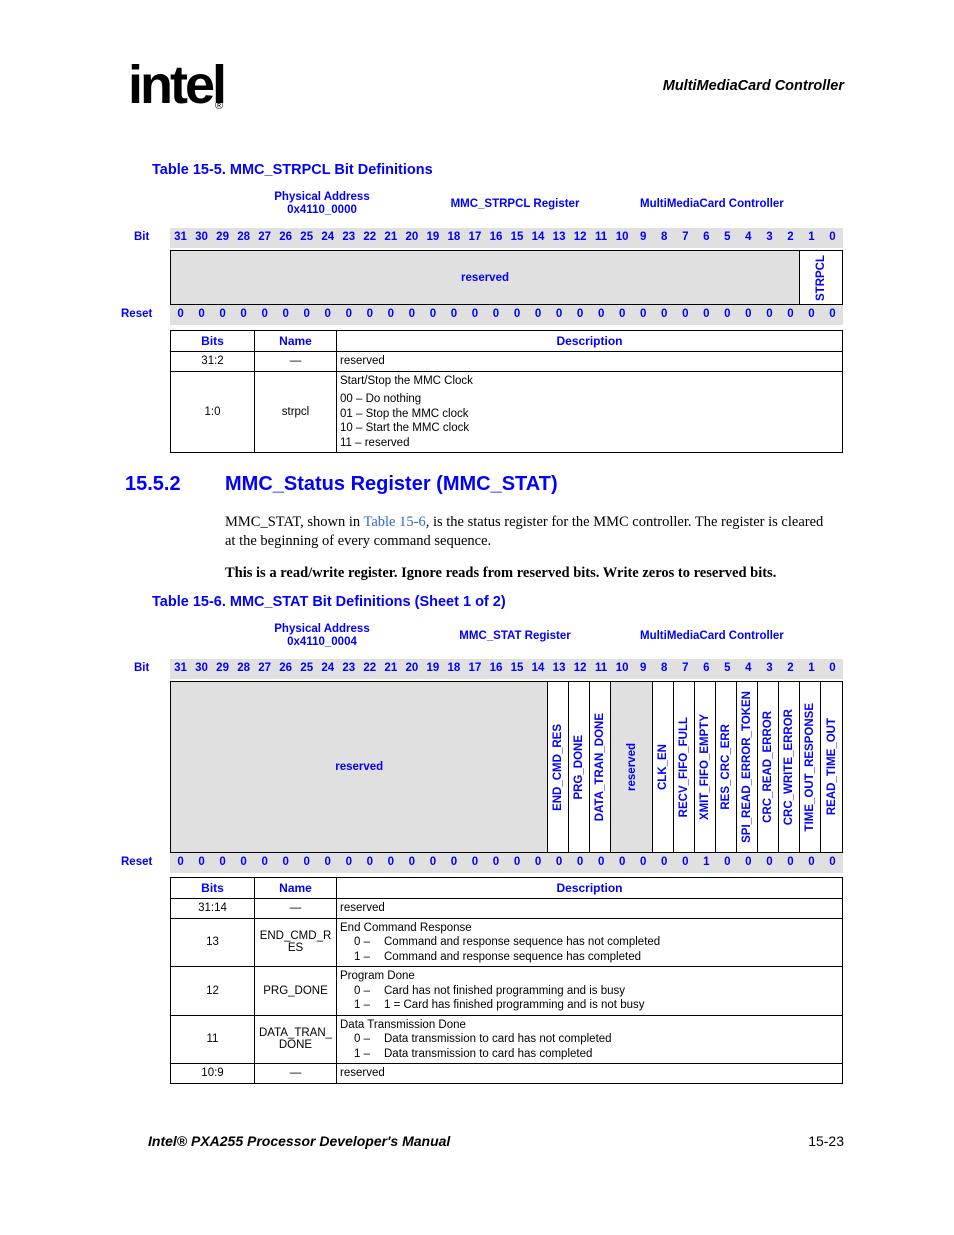 This screenshot has width=954, height=1235. Describe the element at coordinates (391, 484) in the screenshot. I see `section-title: MMC_Status Register (MMC_STAT)` at that location.